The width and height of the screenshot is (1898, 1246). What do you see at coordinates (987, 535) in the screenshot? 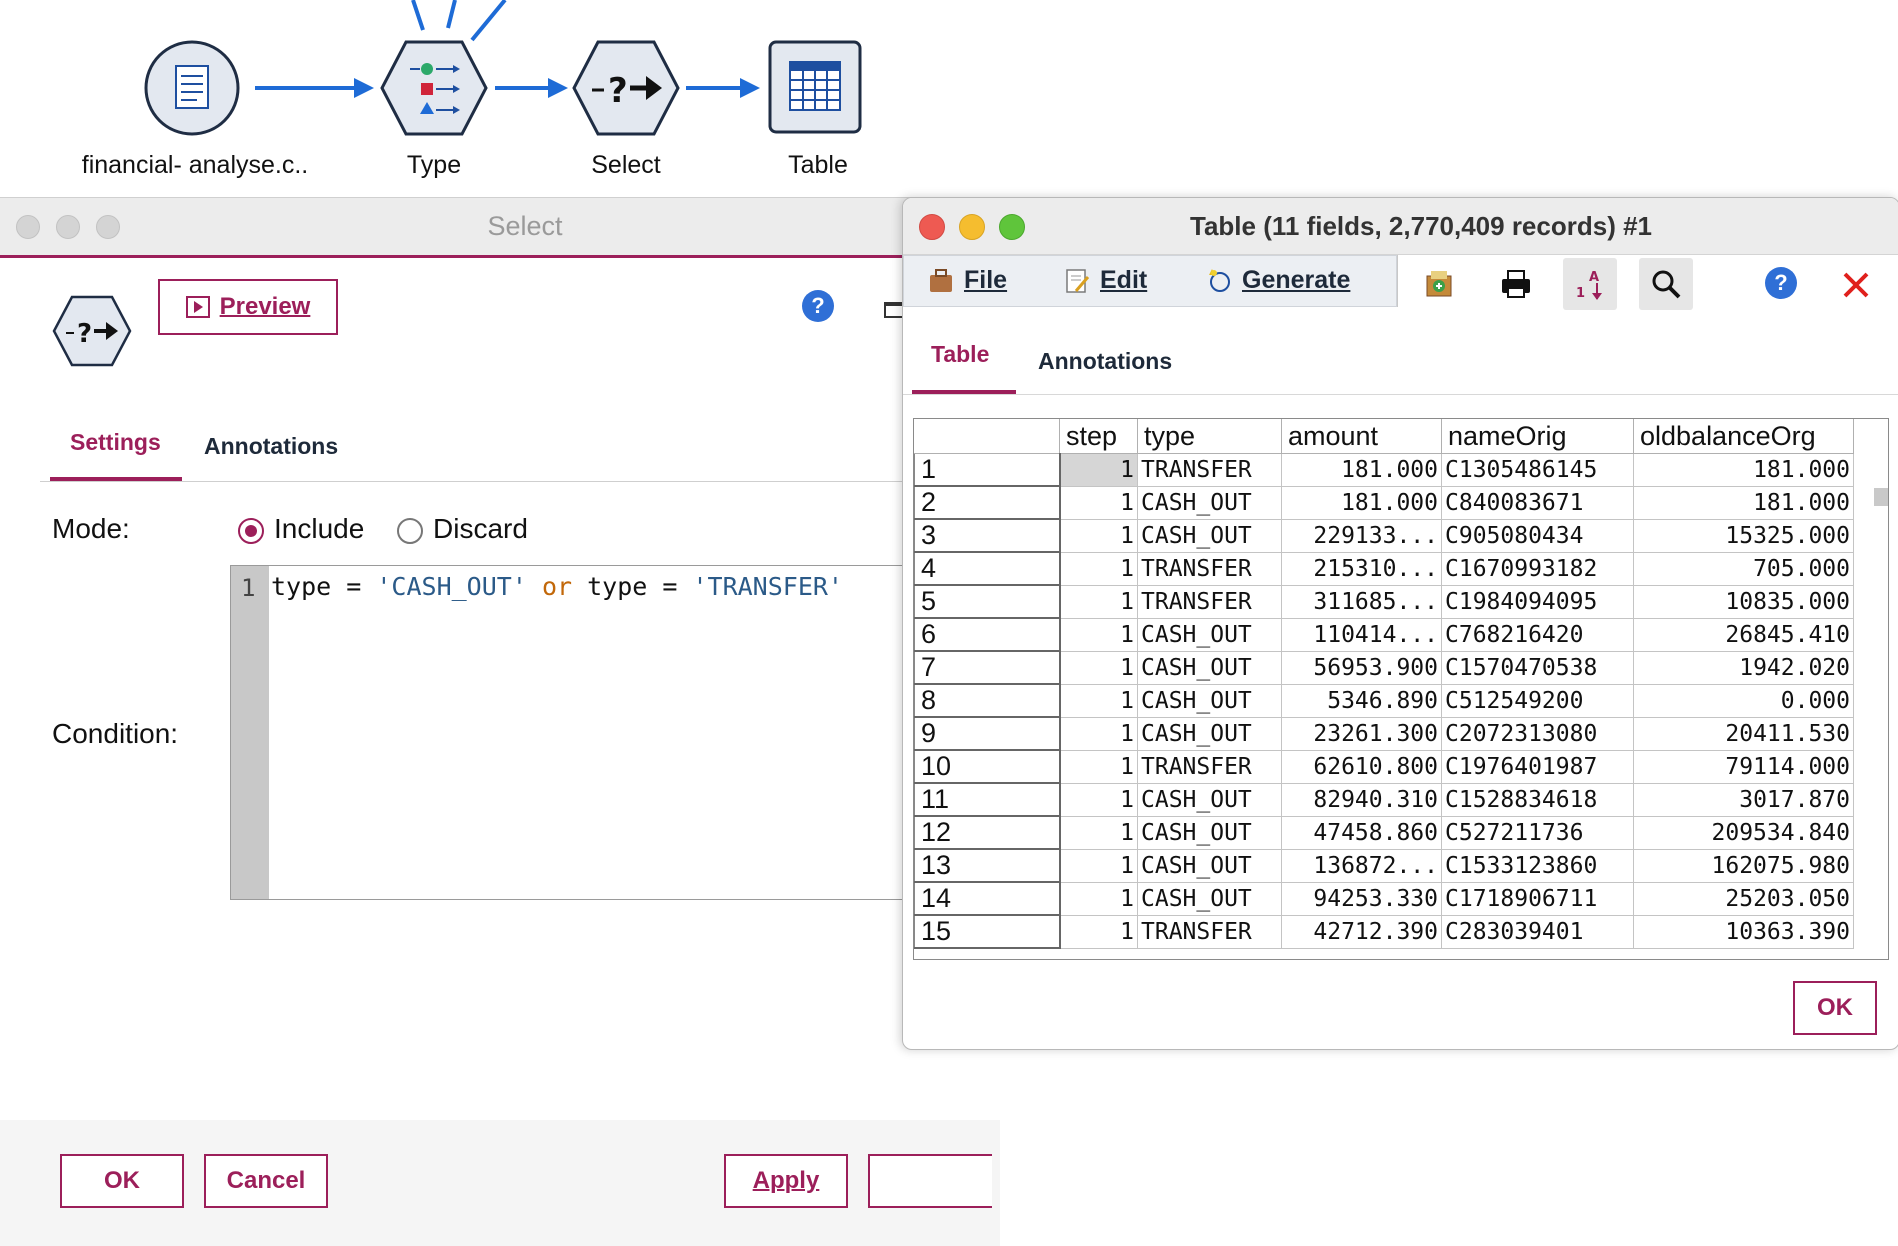
I see `row-number: 3` at bounding box center [987, 535].